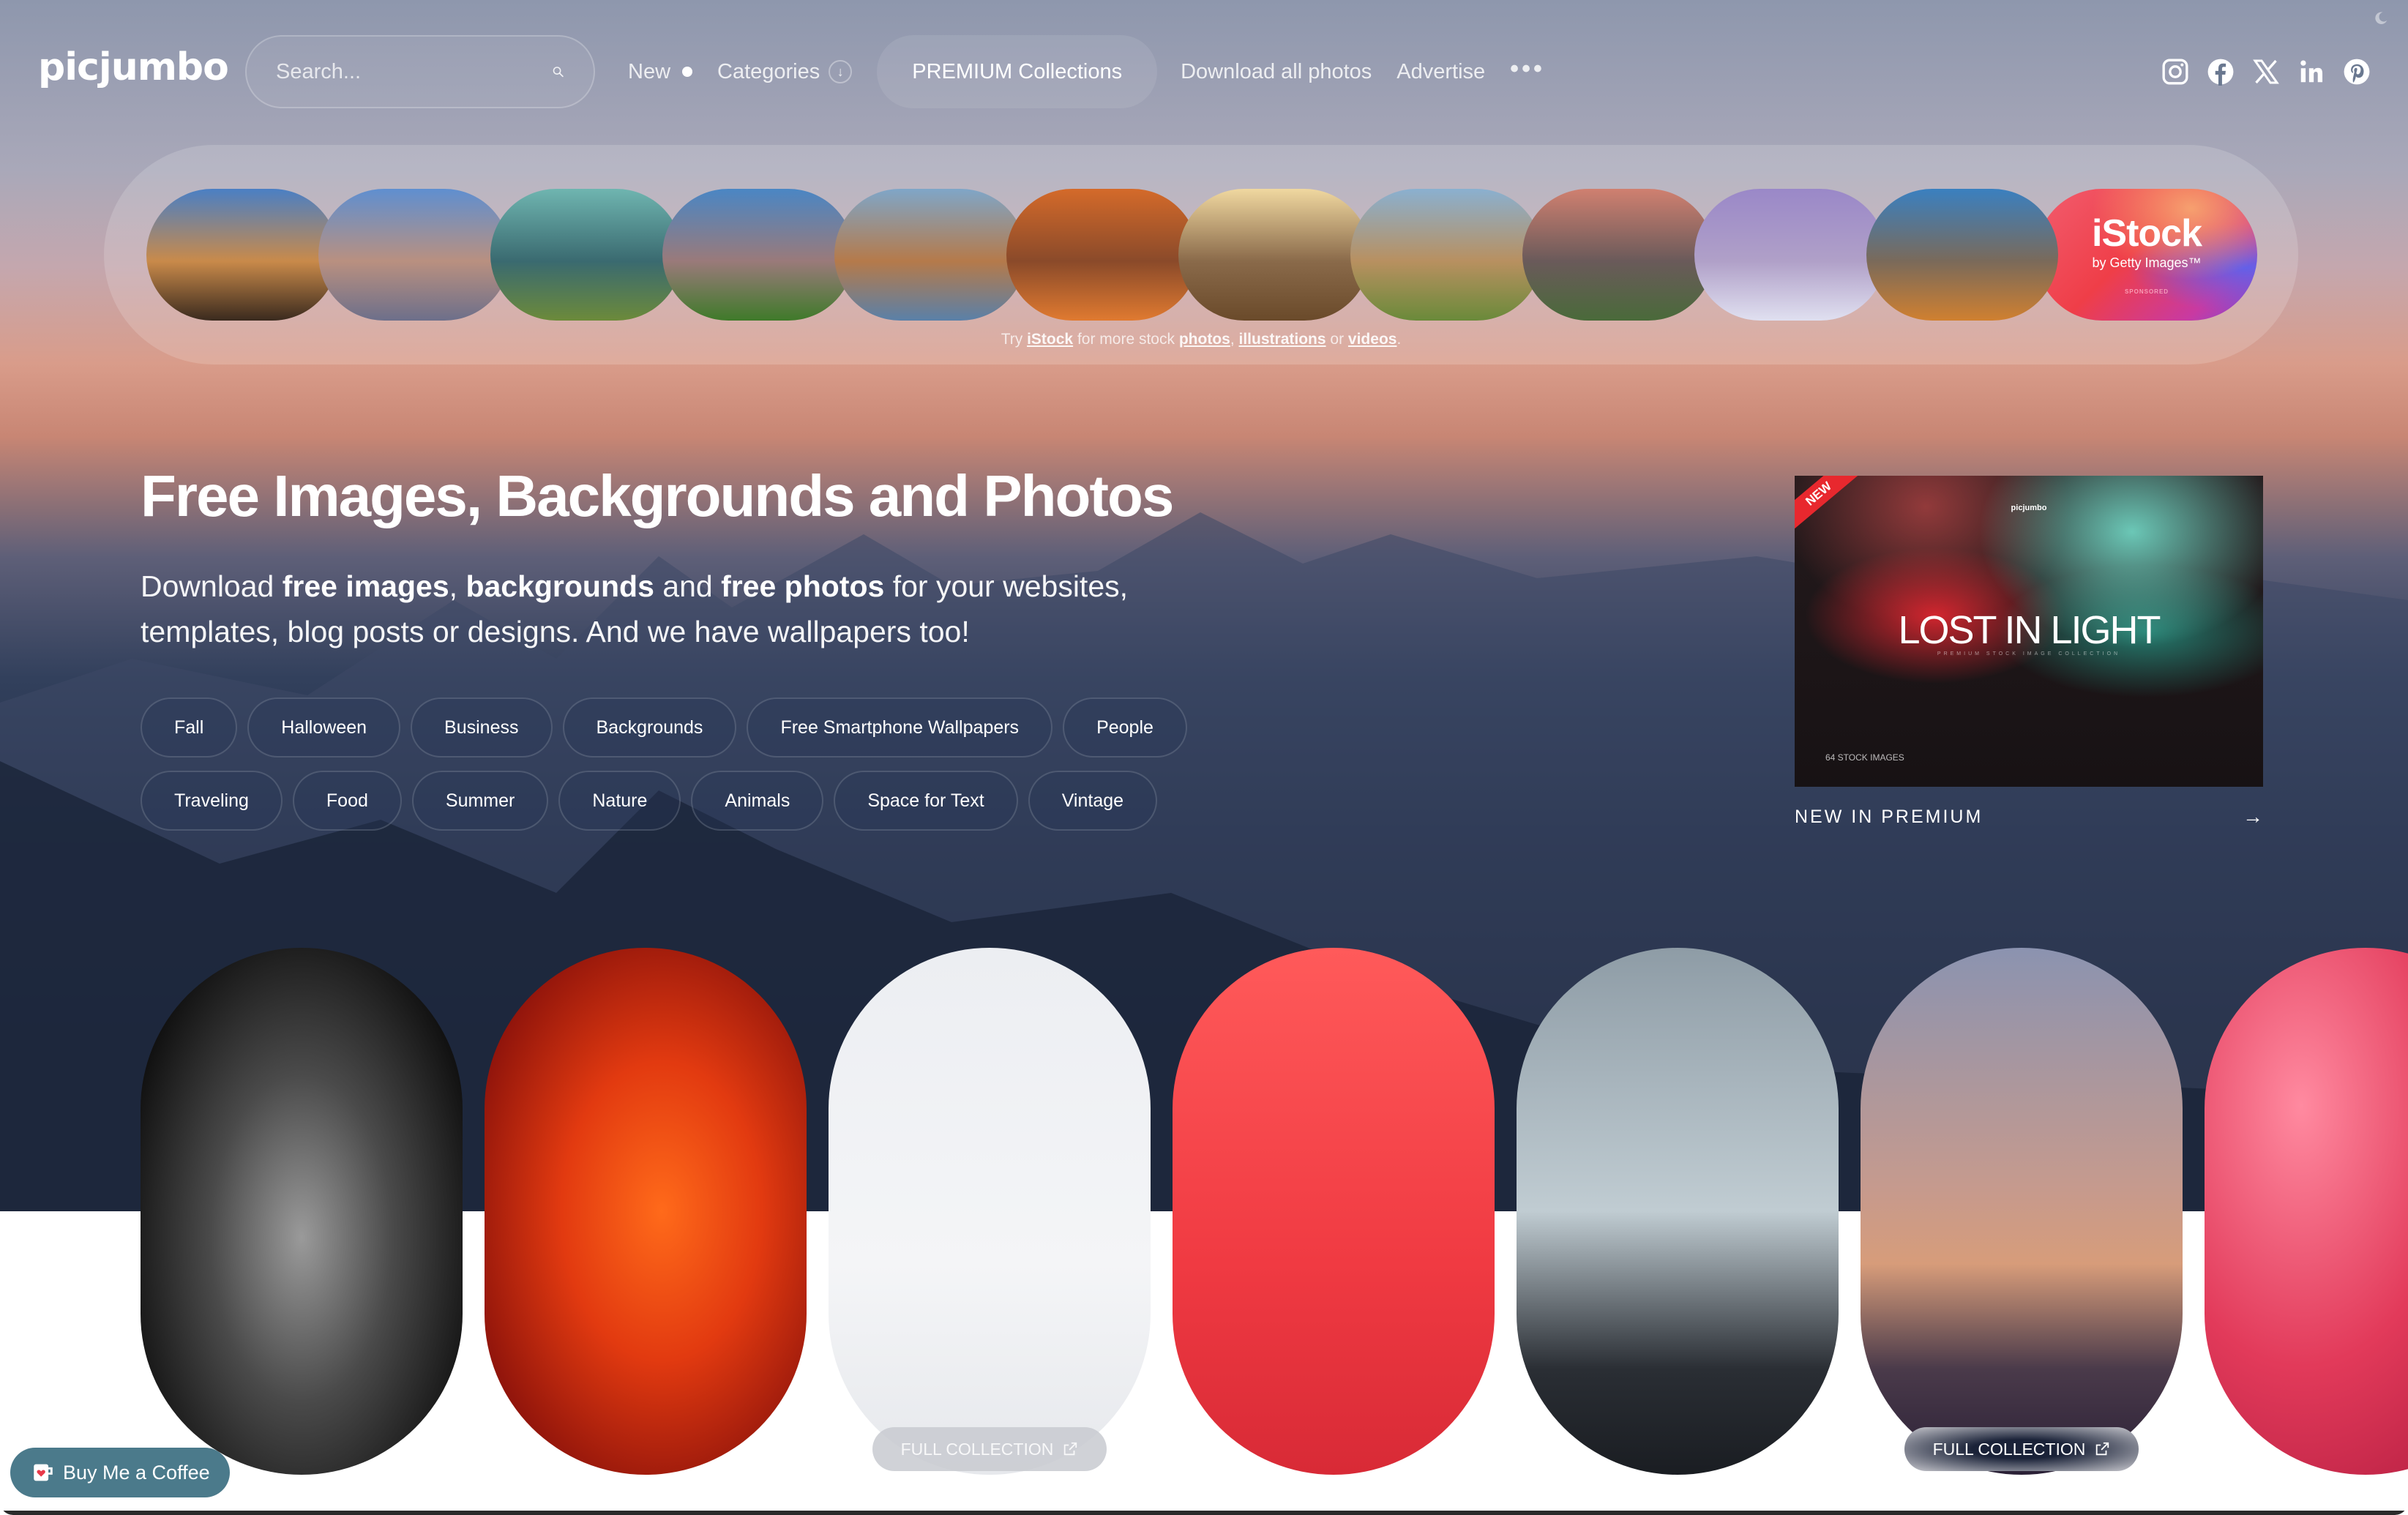 The height and width of the screenshot is (1515, 2408). What do you see at coordinates (2146, 234) in the screenshot?
I see `istock-logo: iStock` at bounding box center [2146, 234].